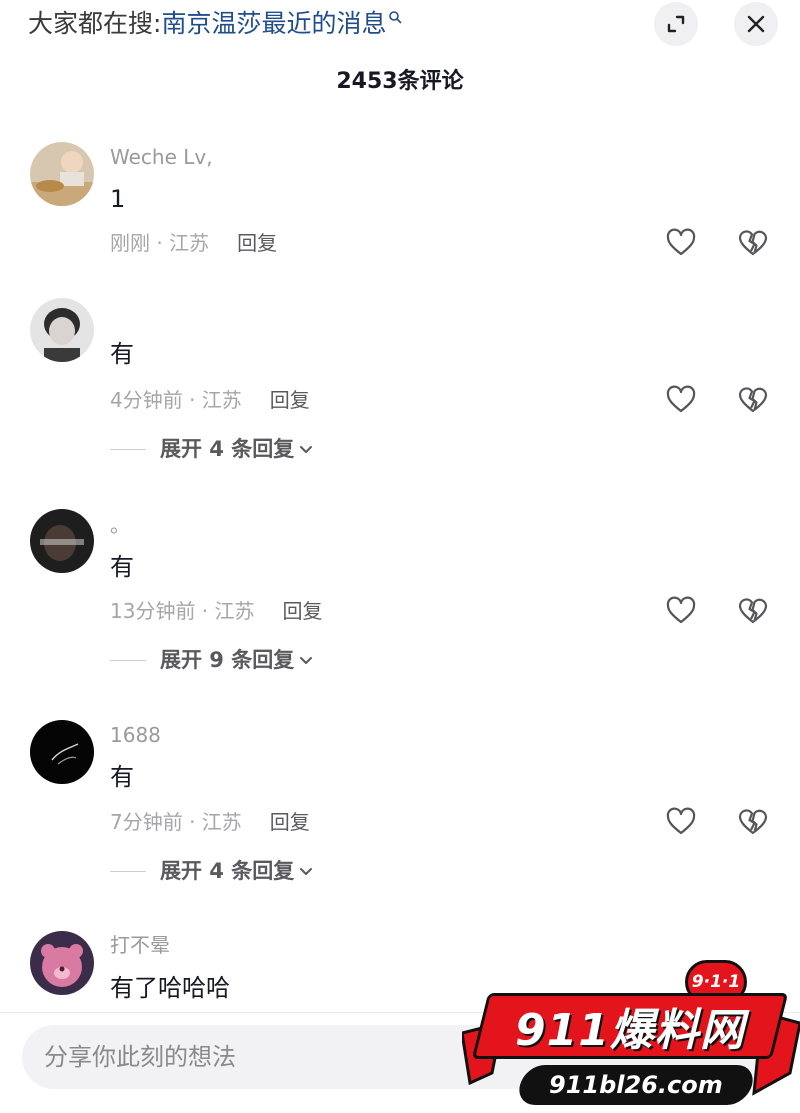 The image size is (800, 1113). Describe the element at coordinates (400, 210) in the screenshot. I see `comment-item: Weche Lv, 1 刚刚 · 江苏 回复` at that location.